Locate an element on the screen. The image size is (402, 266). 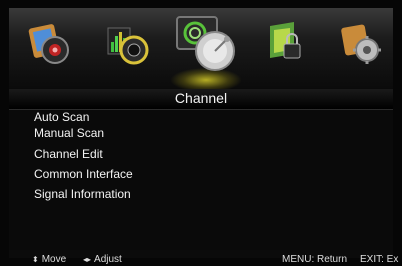
exit-hint: EXIT: Ex is located at coordinates (379, 259).